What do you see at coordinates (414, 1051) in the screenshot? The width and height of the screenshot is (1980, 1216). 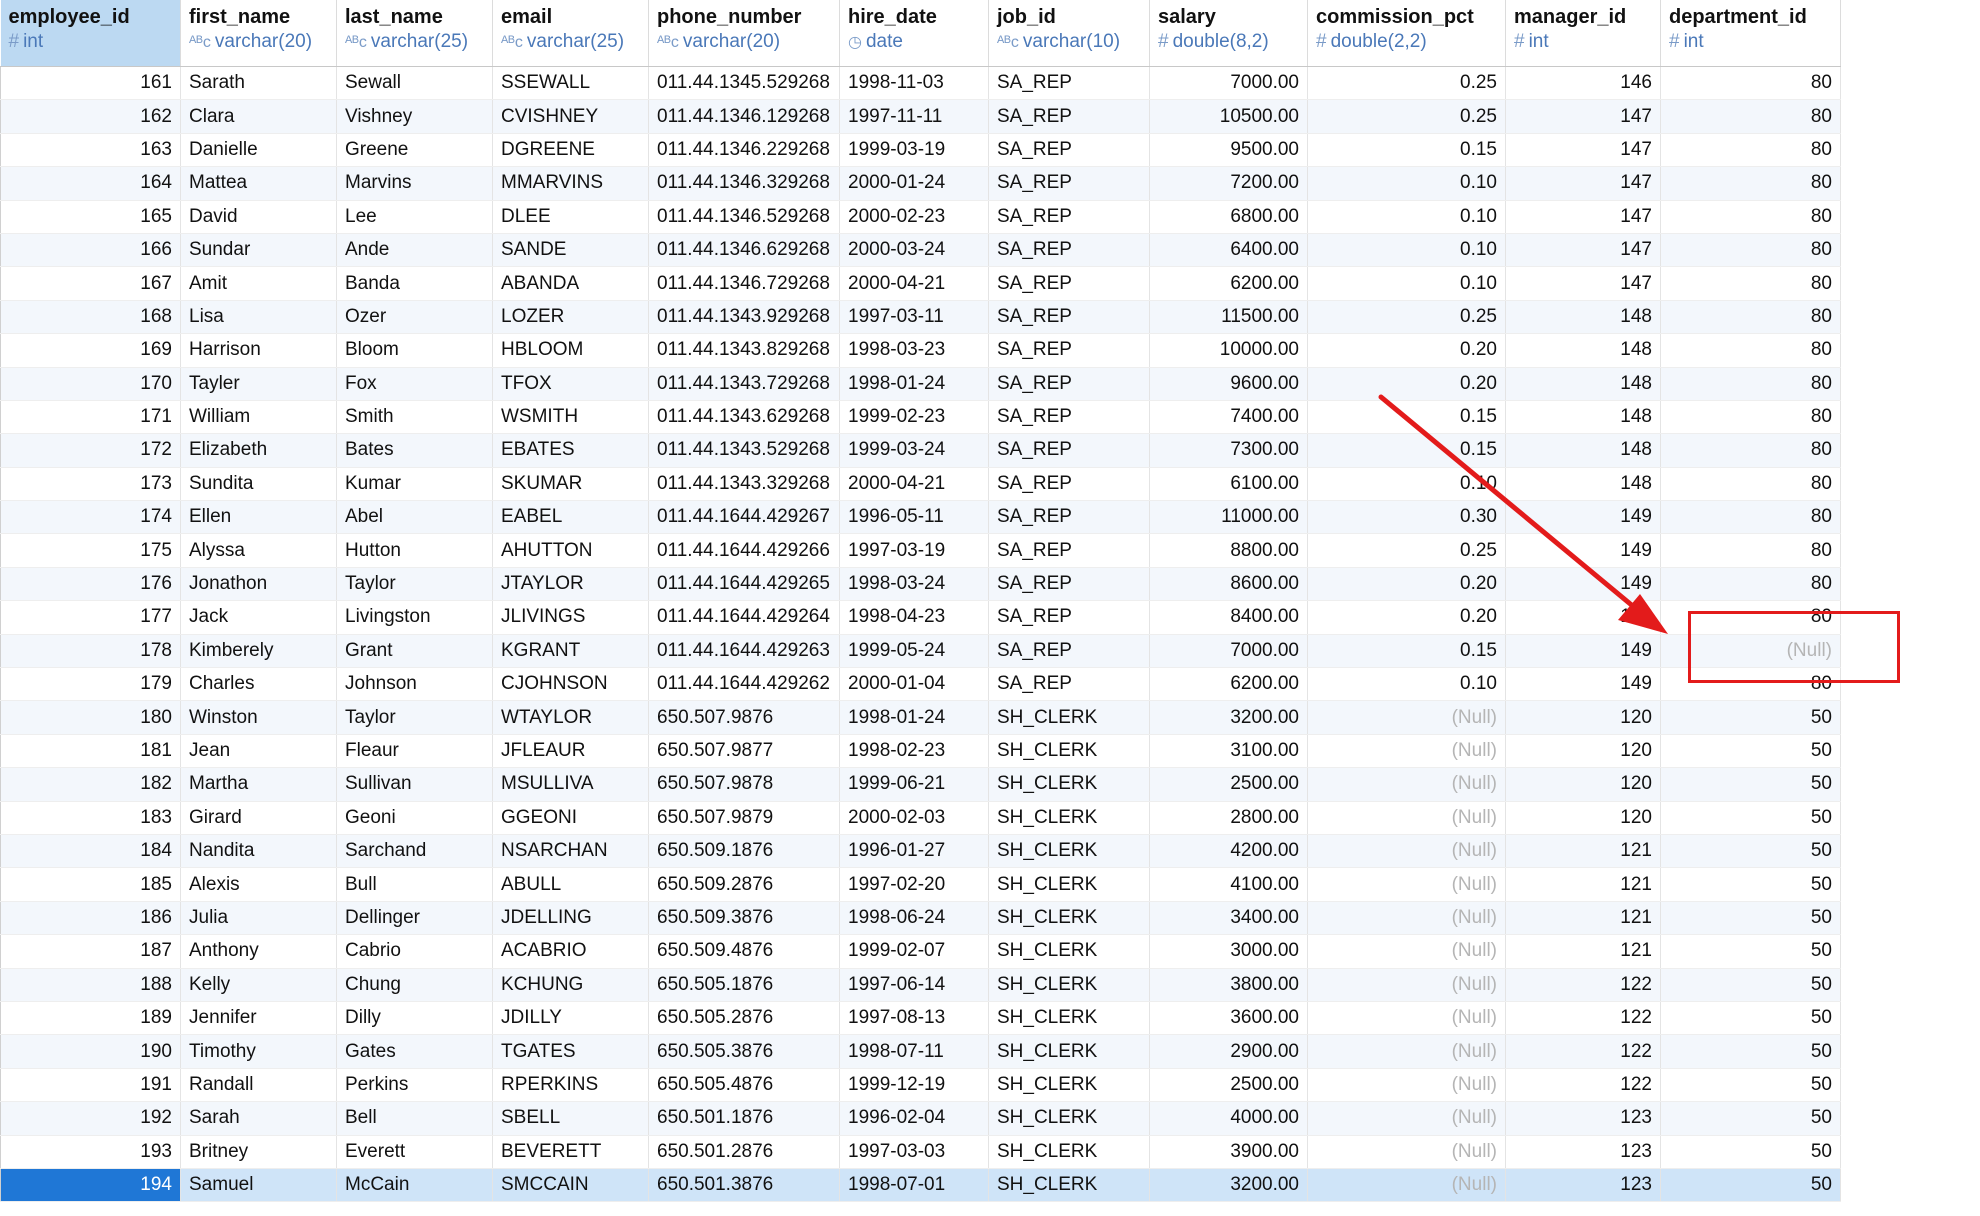 I see `cell-last-name: Gates` at bounding box center [414, 1051].